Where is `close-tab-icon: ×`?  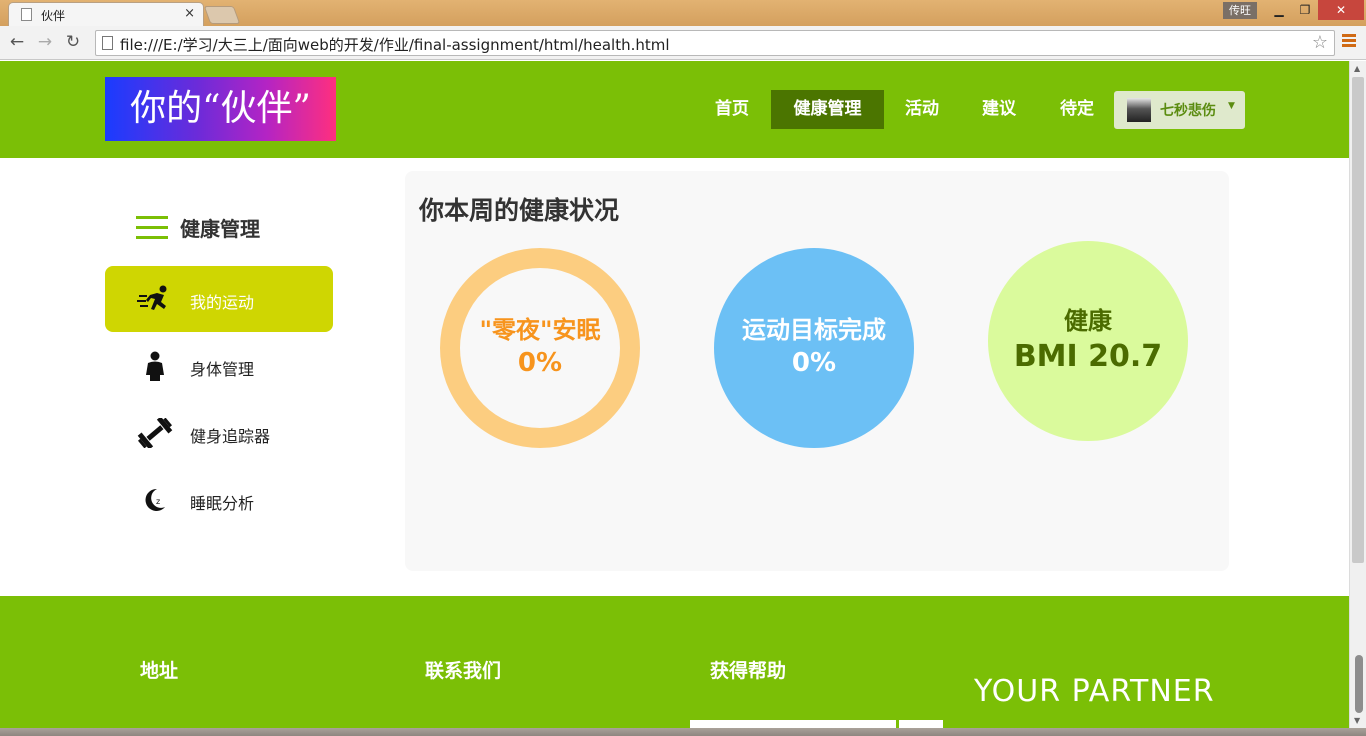
close-tab-icon: × is located at coordinates (189, 13).